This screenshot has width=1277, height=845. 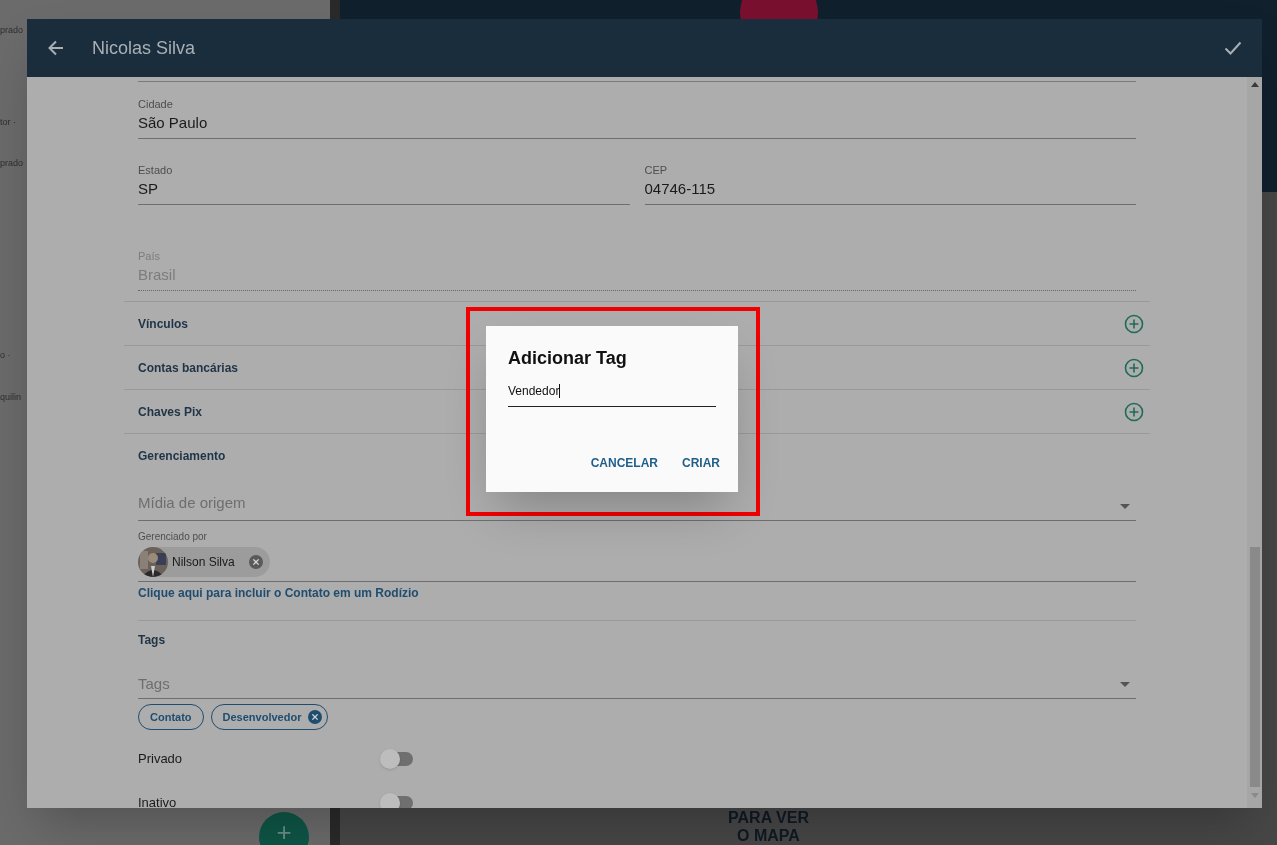 I want to click on tag-dialog-title: Adicionar Tag, so click(x=568, y=358).